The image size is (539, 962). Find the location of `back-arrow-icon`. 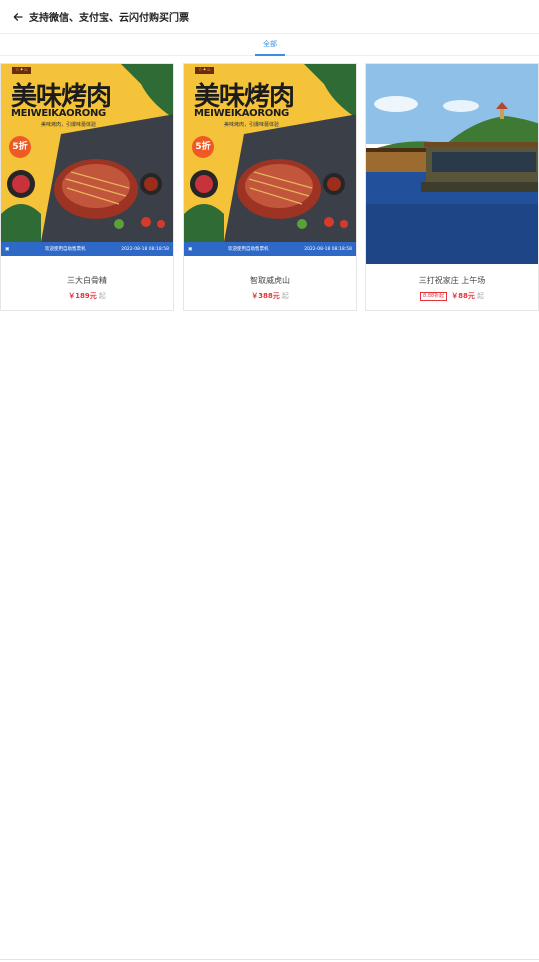

back-arrow-icon is located at coordinates (18, 17).